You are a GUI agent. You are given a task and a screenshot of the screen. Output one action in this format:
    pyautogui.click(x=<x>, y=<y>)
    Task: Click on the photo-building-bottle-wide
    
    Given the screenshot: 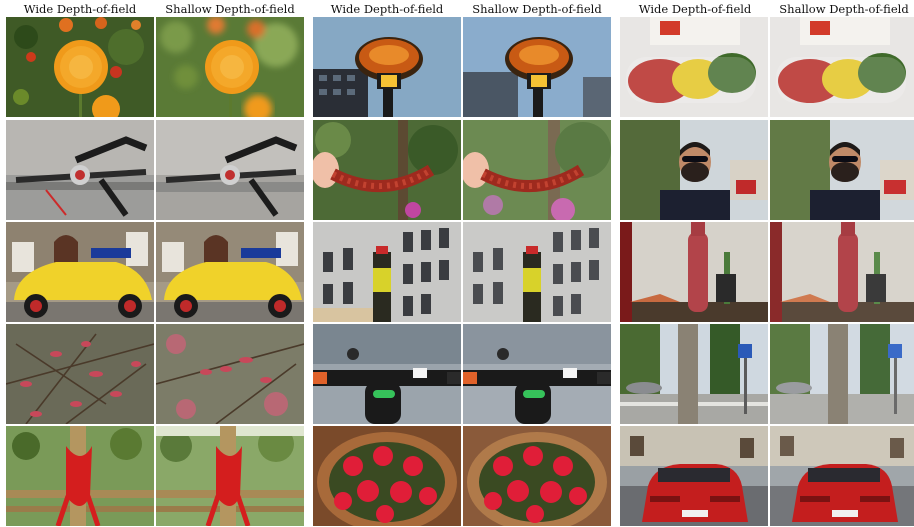 What is the action you would take?
    pyautogui.click(x=387, y=272)
    